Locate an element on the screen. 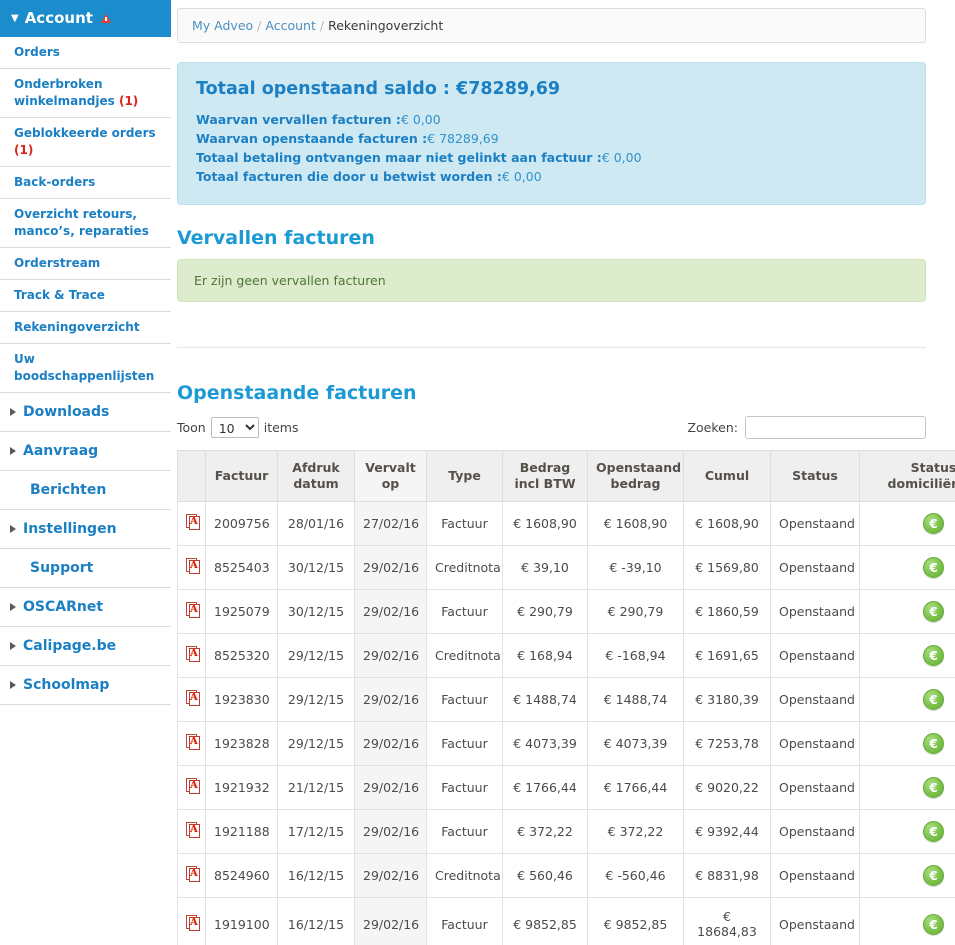  overdue-empty-message: Er zijn geen vervallen facturen is located at coordinates (551, 280).